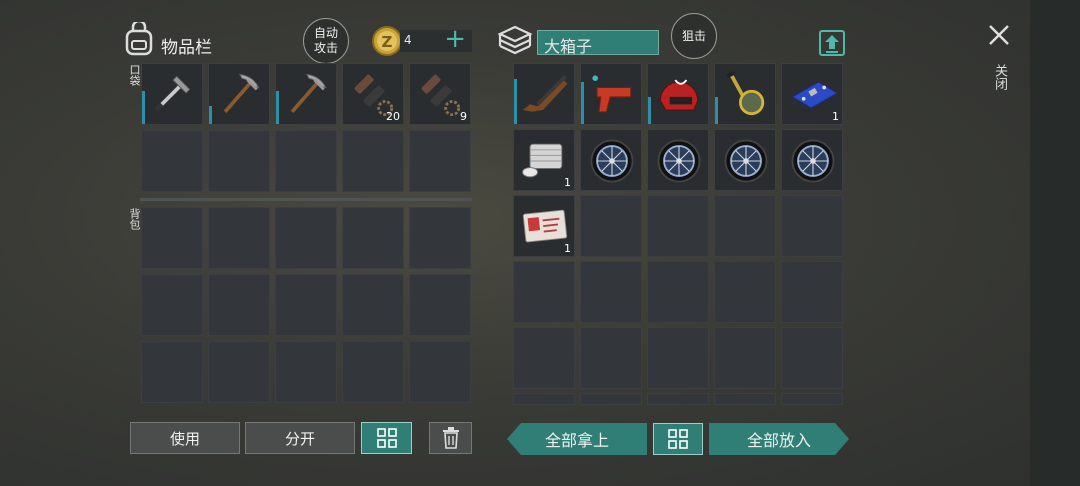 The image size is (1080, 486). What do you see at coordinates (999, 77) in the screenshot?
I see `close-label: 关闭` at bounding box center [999, 77].